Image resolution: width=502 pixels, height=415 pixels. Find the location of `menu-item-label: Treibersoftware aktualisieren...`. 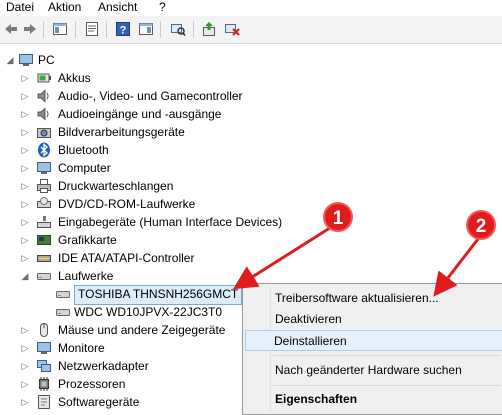

menu-item-label: Treibersoftware aktualisieren... is located at coordinates (357, 298).